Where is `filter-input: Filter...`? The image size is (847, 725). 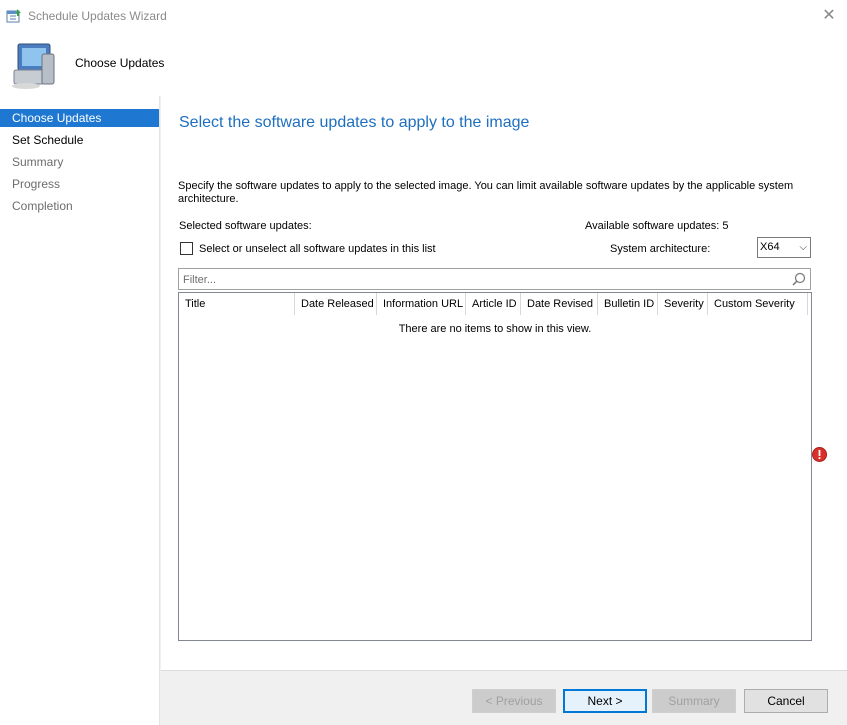 filter-input: Filter... is located at coordinates (494, 279).